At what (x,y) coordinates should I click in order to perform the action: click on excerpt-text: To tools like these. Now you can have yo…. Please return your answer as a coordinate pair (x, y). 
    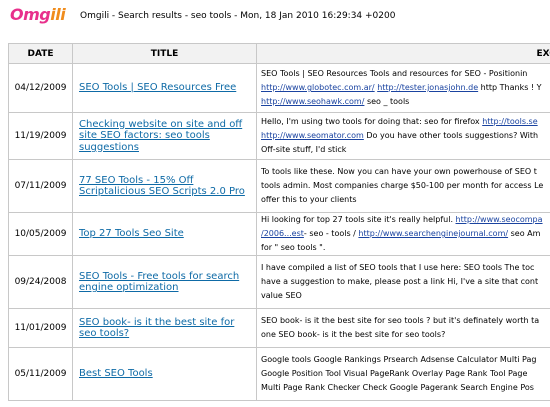
    Looking at the image, I should click on (399, 171).